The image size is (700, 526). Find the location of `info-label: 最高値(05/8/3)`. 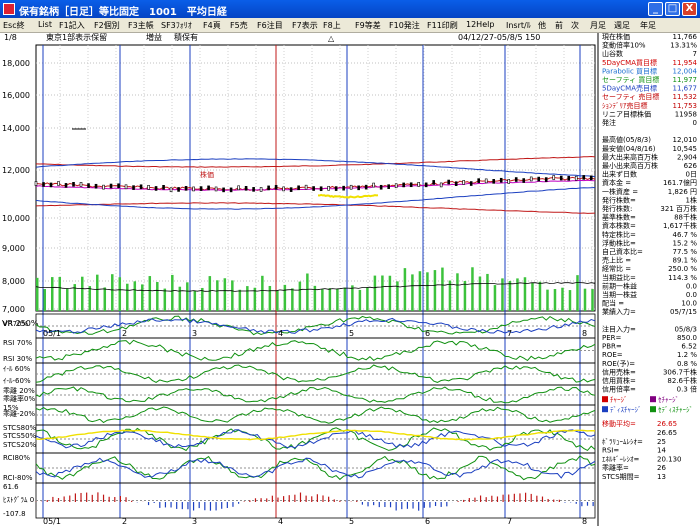

info-label: 最高値(05/8/3) is located at coordinates (626, 139).